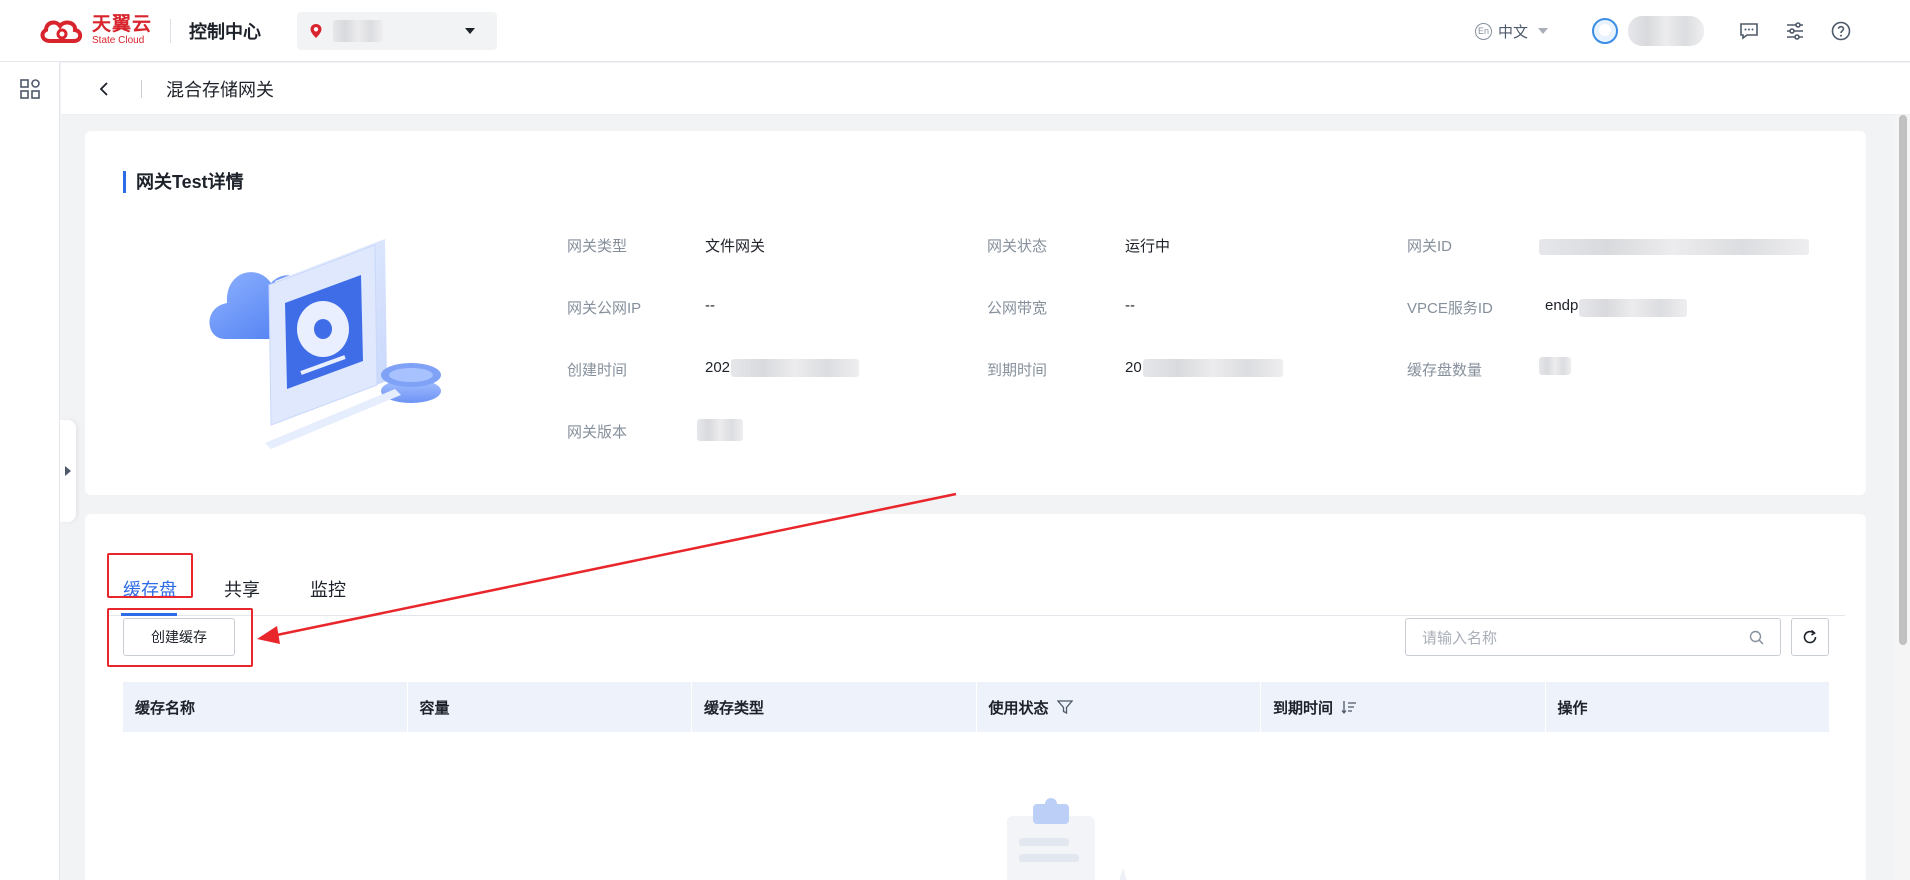  What do you see at coordinates (597, 370) in the screenshot?
I see `created-time-label: 创建时间` at bounding box center [597, 370].